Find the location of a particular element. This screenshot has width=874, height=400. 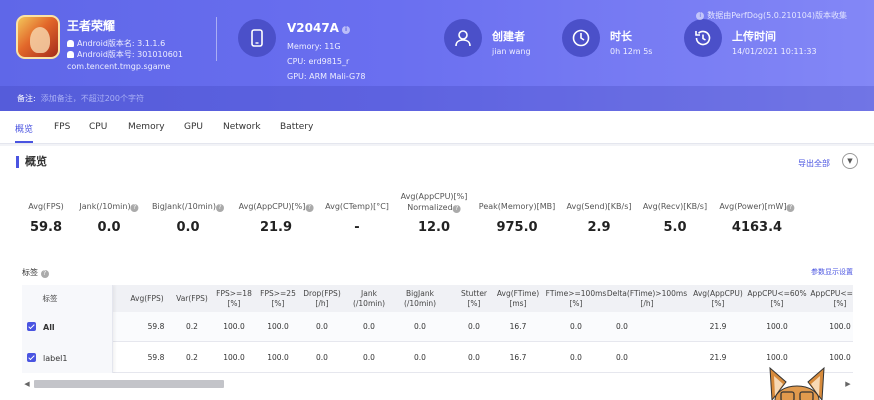

perfdog-mascot-icon is located at coordinates (797, 383).